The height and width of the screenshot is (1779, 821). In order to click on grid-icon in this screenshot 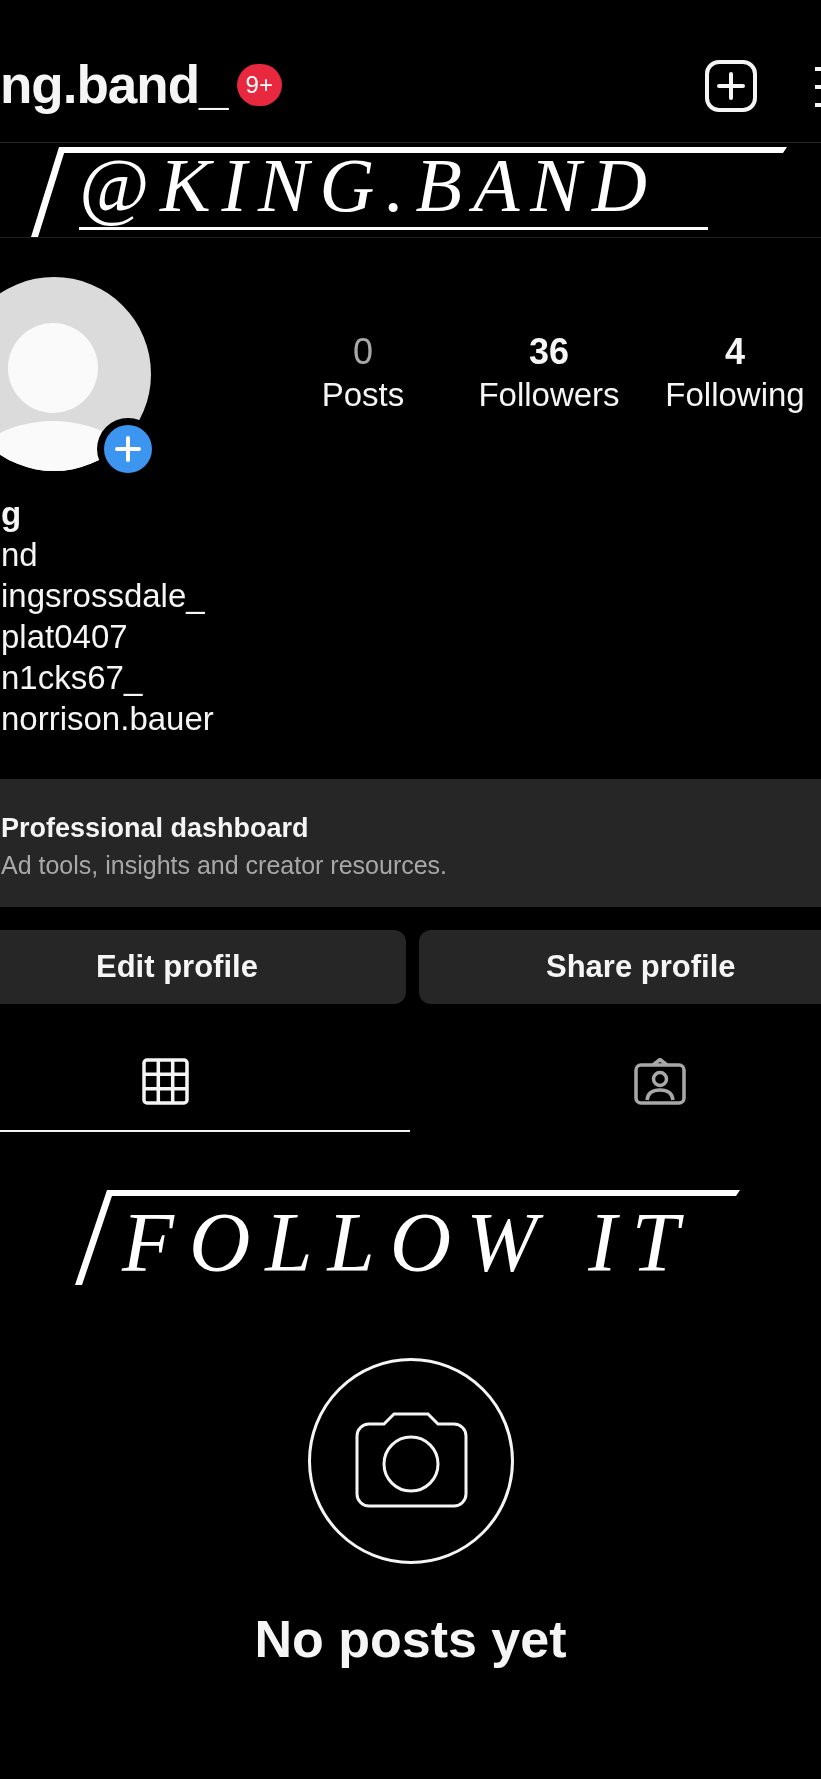, I will do `click(165, 1081)`.